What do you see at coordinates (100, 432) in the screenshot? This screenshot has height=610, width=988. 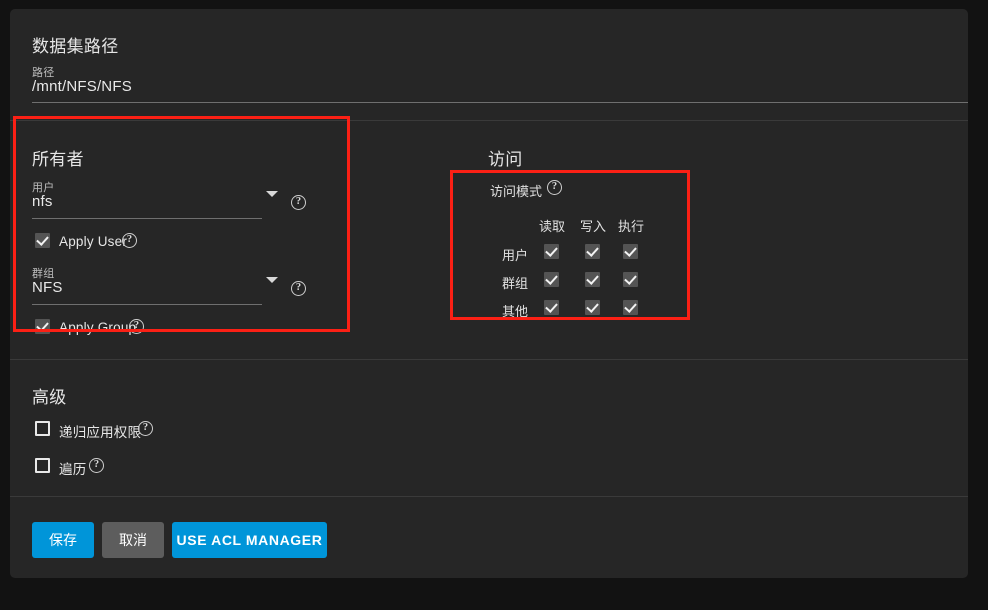 I see `recursive-apply-label: 递归应用权限` at bounding box center [100, 432].